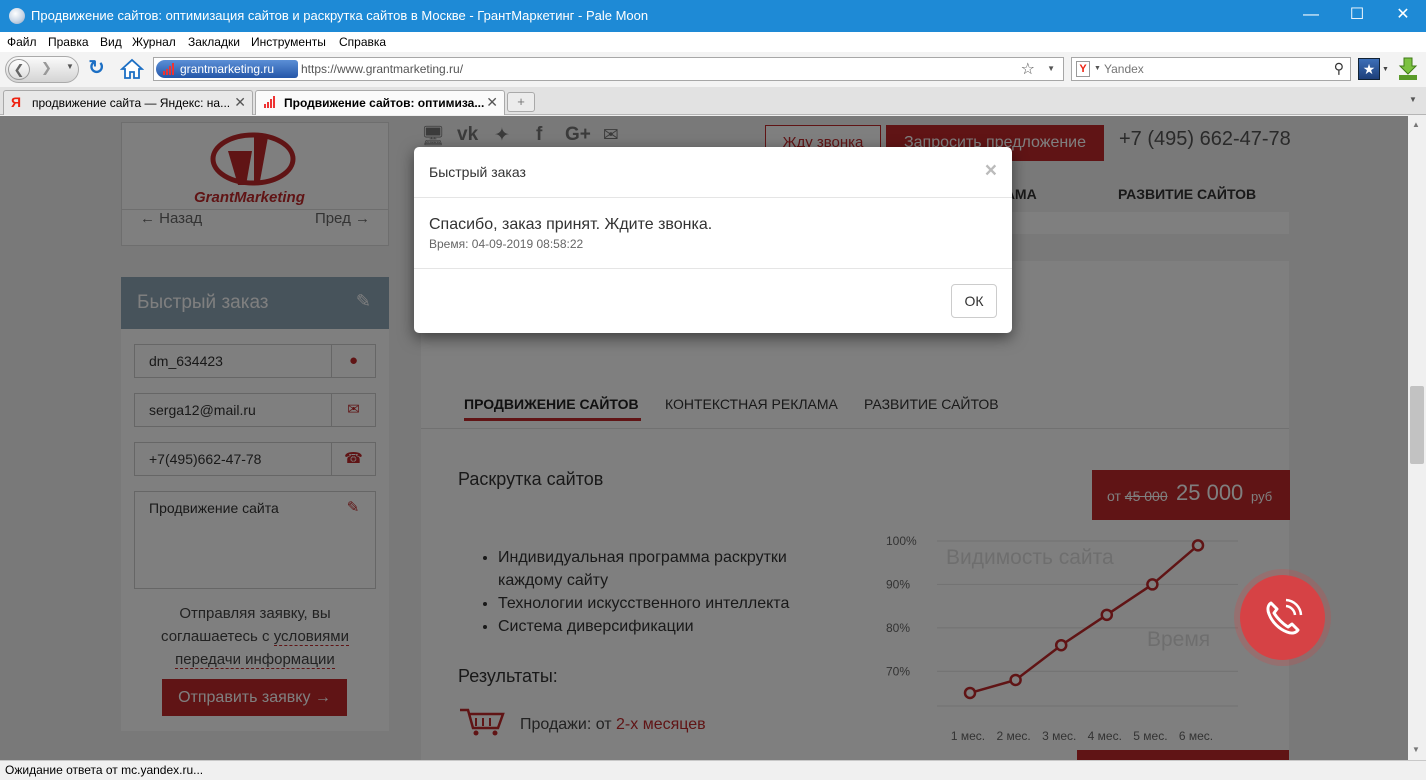 This screenshot has width=1426, height=780. Describe the element at coordinates (713, 172) in the screenshot. I see `dialog-header: Быстрый заказ ×` at that location.